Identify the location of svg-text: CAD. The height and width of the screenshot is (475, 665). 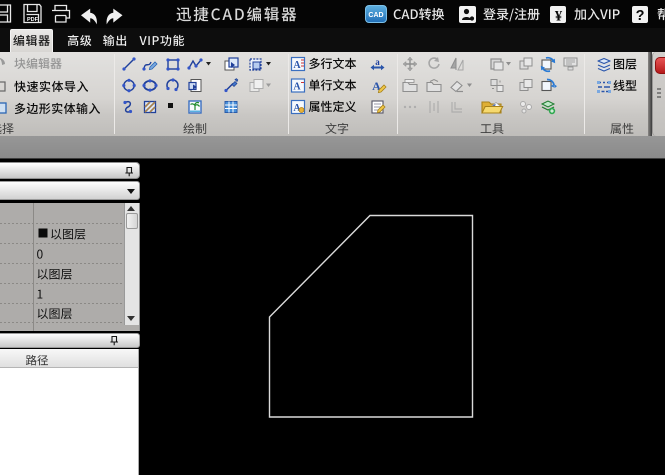
(375, 15).